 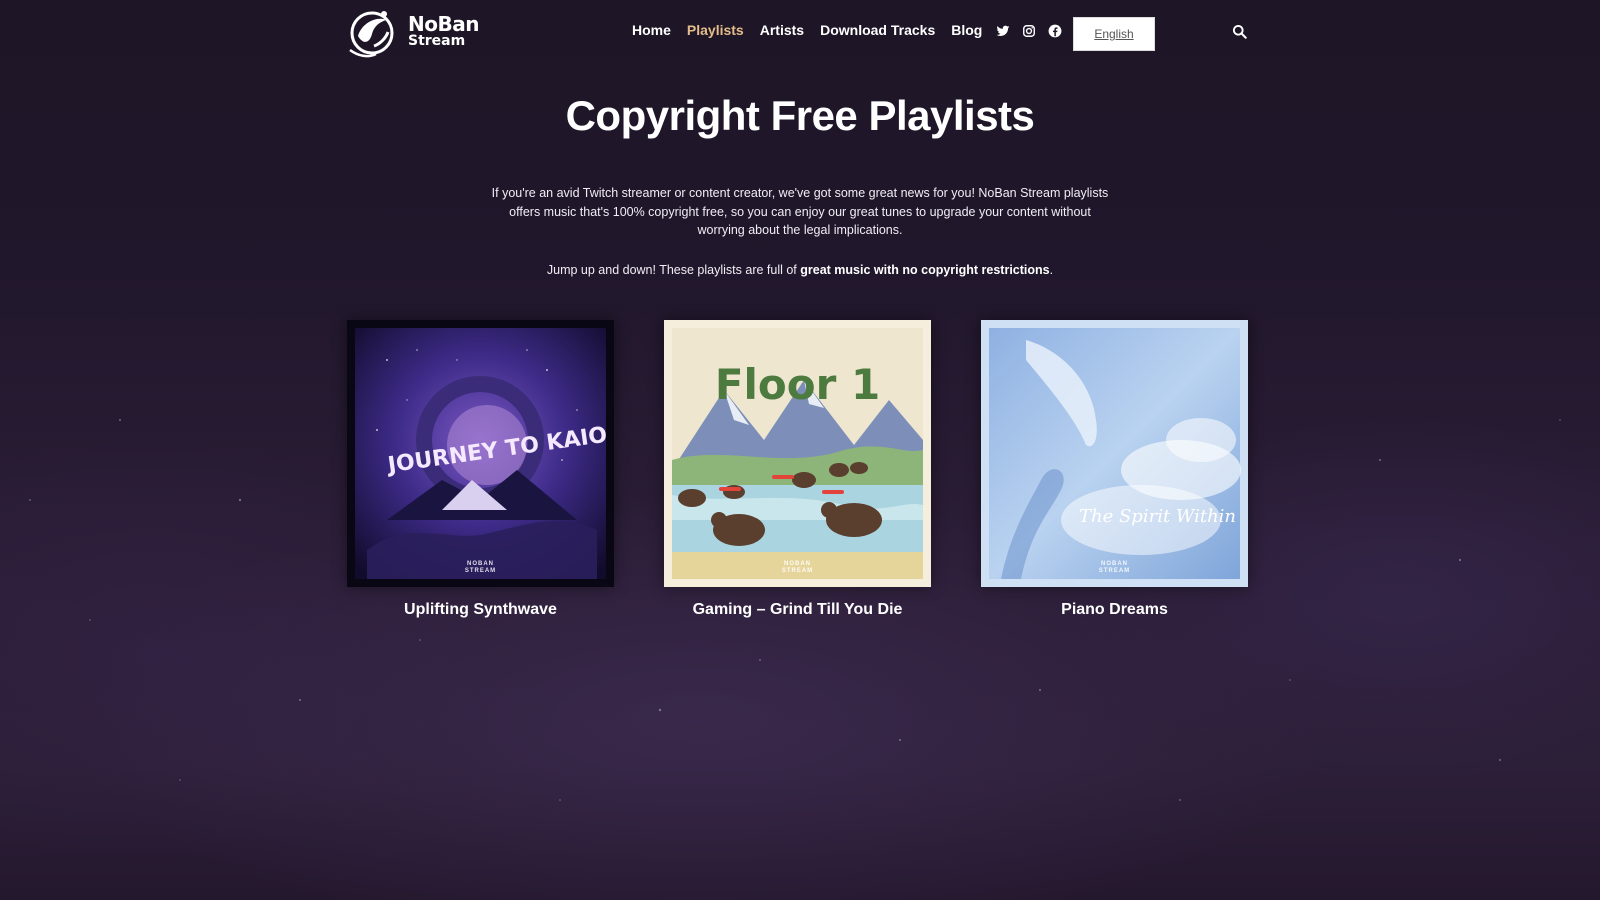 What do you see at coordinates (480, 453) in the screenshot?
I see `playlist-cover: JOURNEY TO KAIO NOBAN STREAM` at bounding box center [480, 453].